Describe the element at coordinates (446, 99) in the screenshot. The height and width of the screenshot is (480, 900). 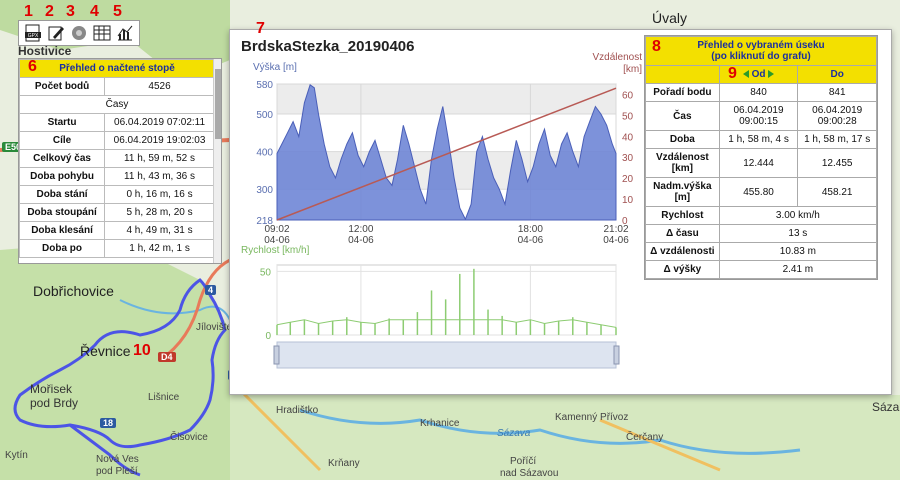
I see `grid-band` at that location.